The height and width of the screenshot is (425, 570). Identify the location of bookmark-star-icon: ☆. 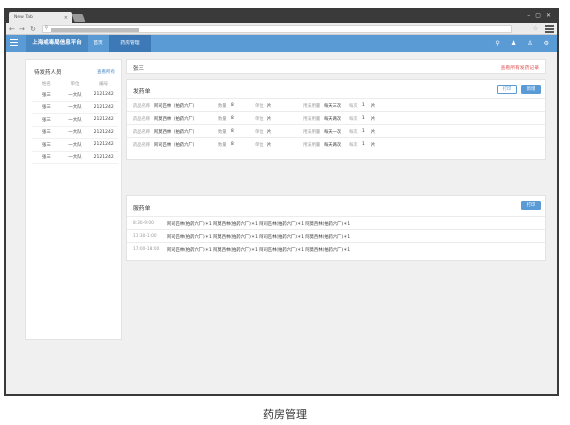
(535, 29).